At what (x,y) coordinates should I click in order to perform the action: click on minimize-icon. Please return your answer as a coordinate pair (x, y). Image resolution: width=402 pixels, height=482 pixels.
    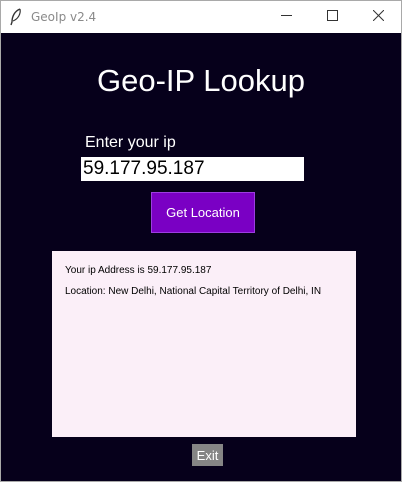
    Looking at the image, I should click on (286, 17).